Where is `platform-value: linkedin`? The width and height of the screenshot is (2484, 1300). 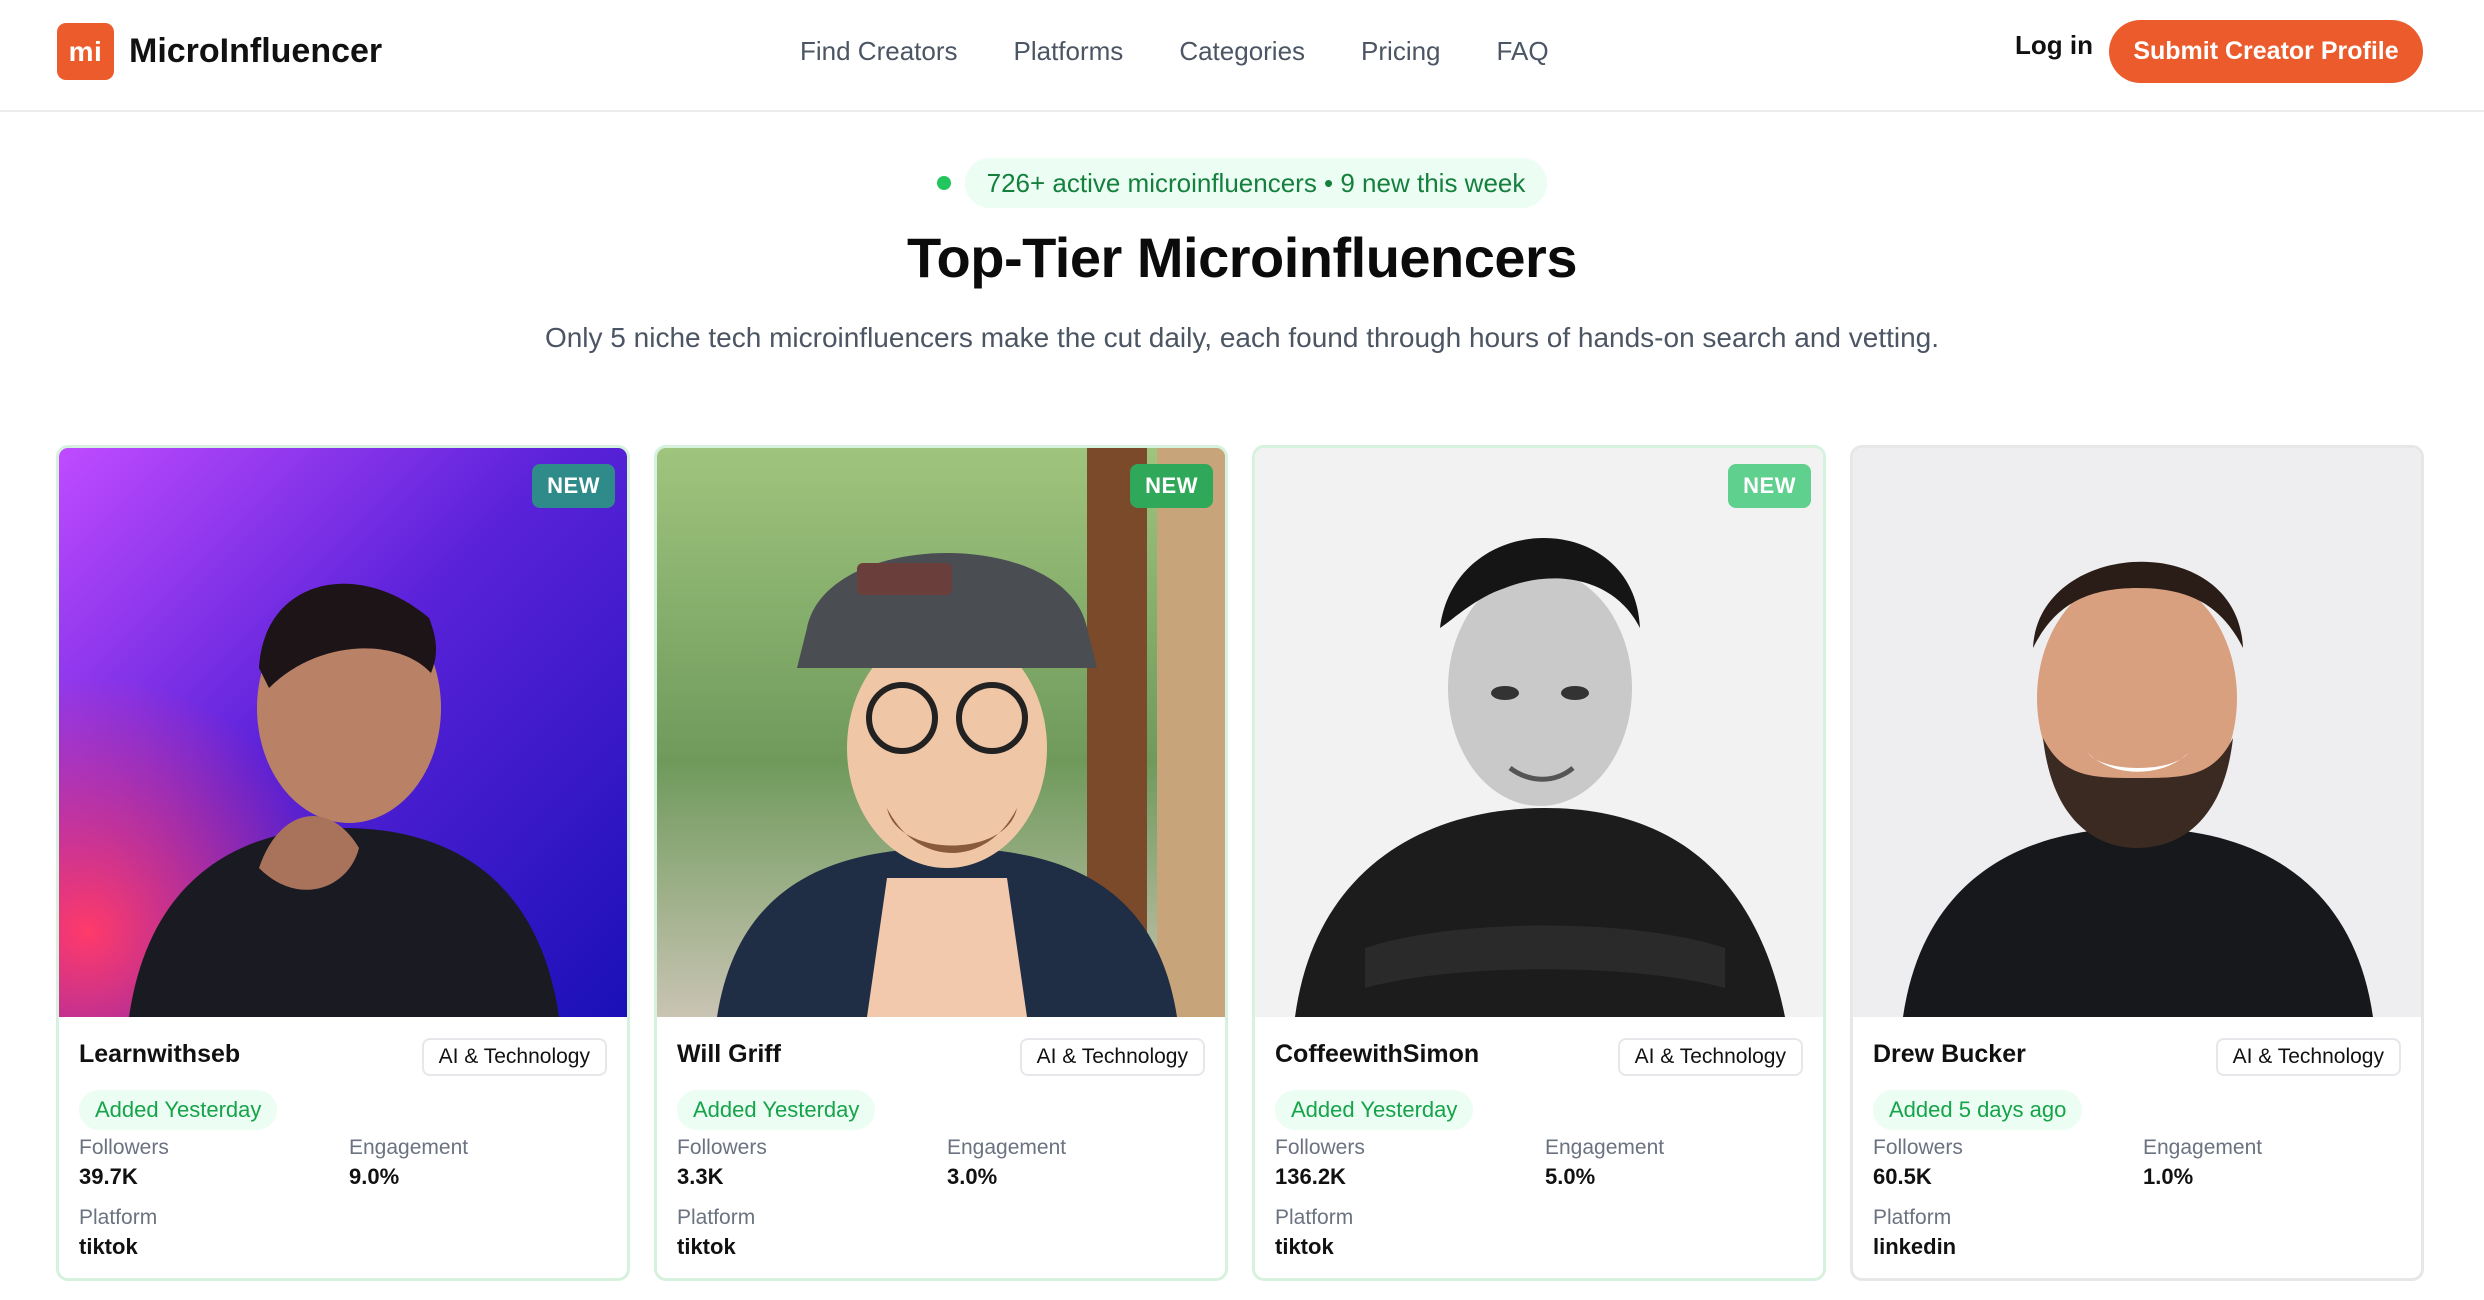 platform-value: linkedin is located at coordinates (1915, 1246).